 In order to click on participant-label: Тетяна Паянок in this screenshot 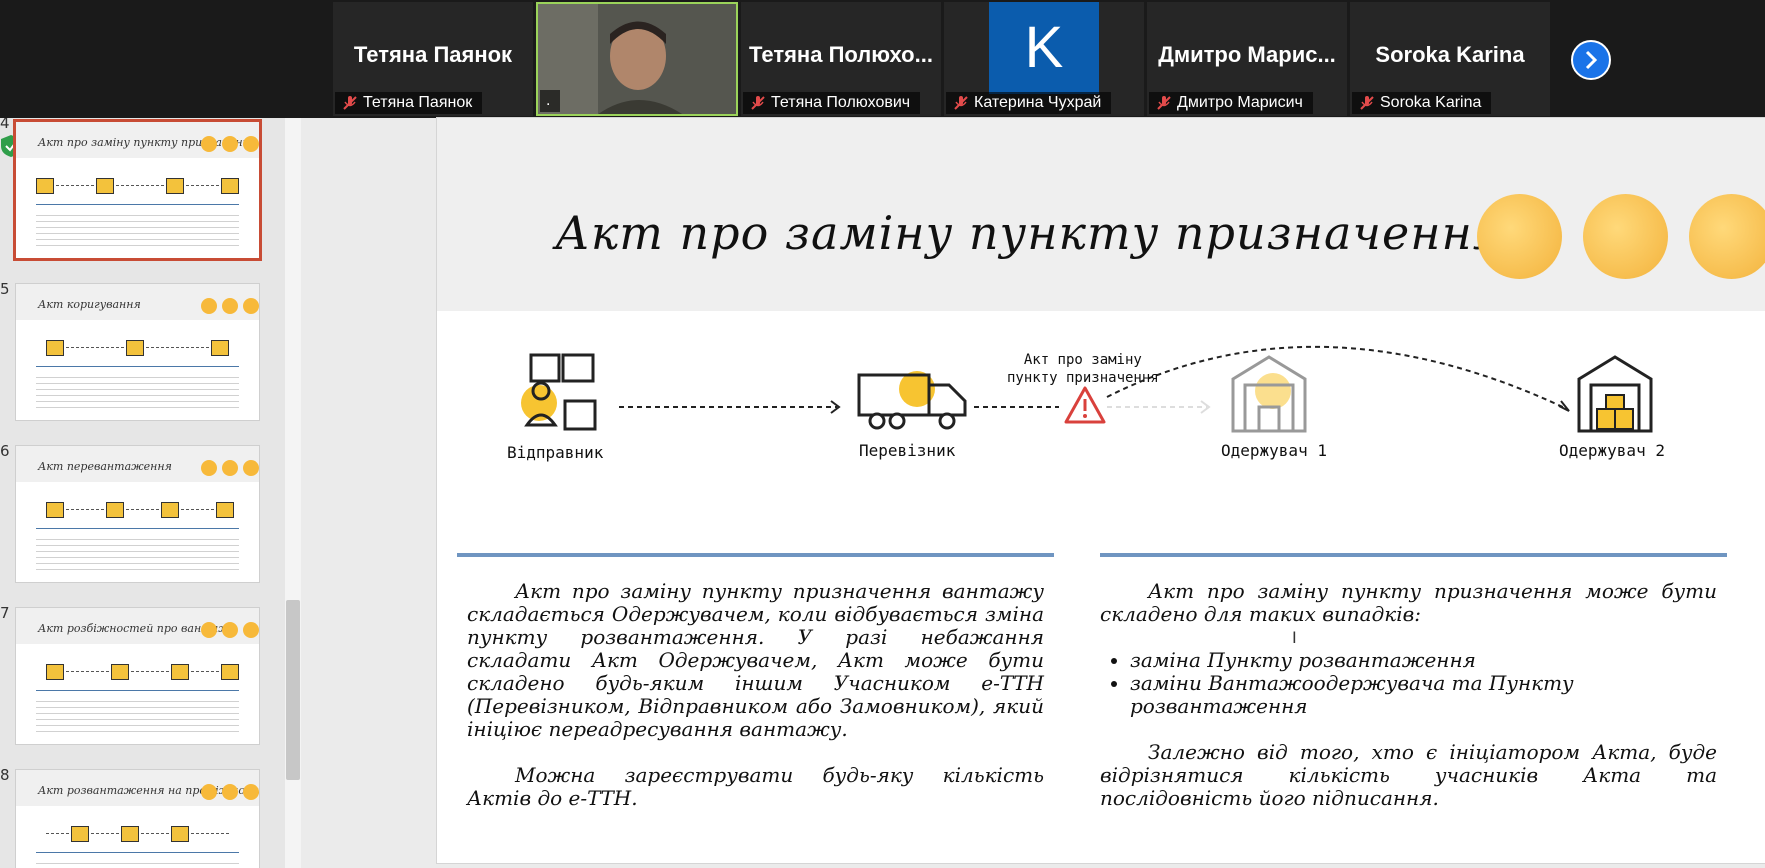, I will do `click(409, 103)`.